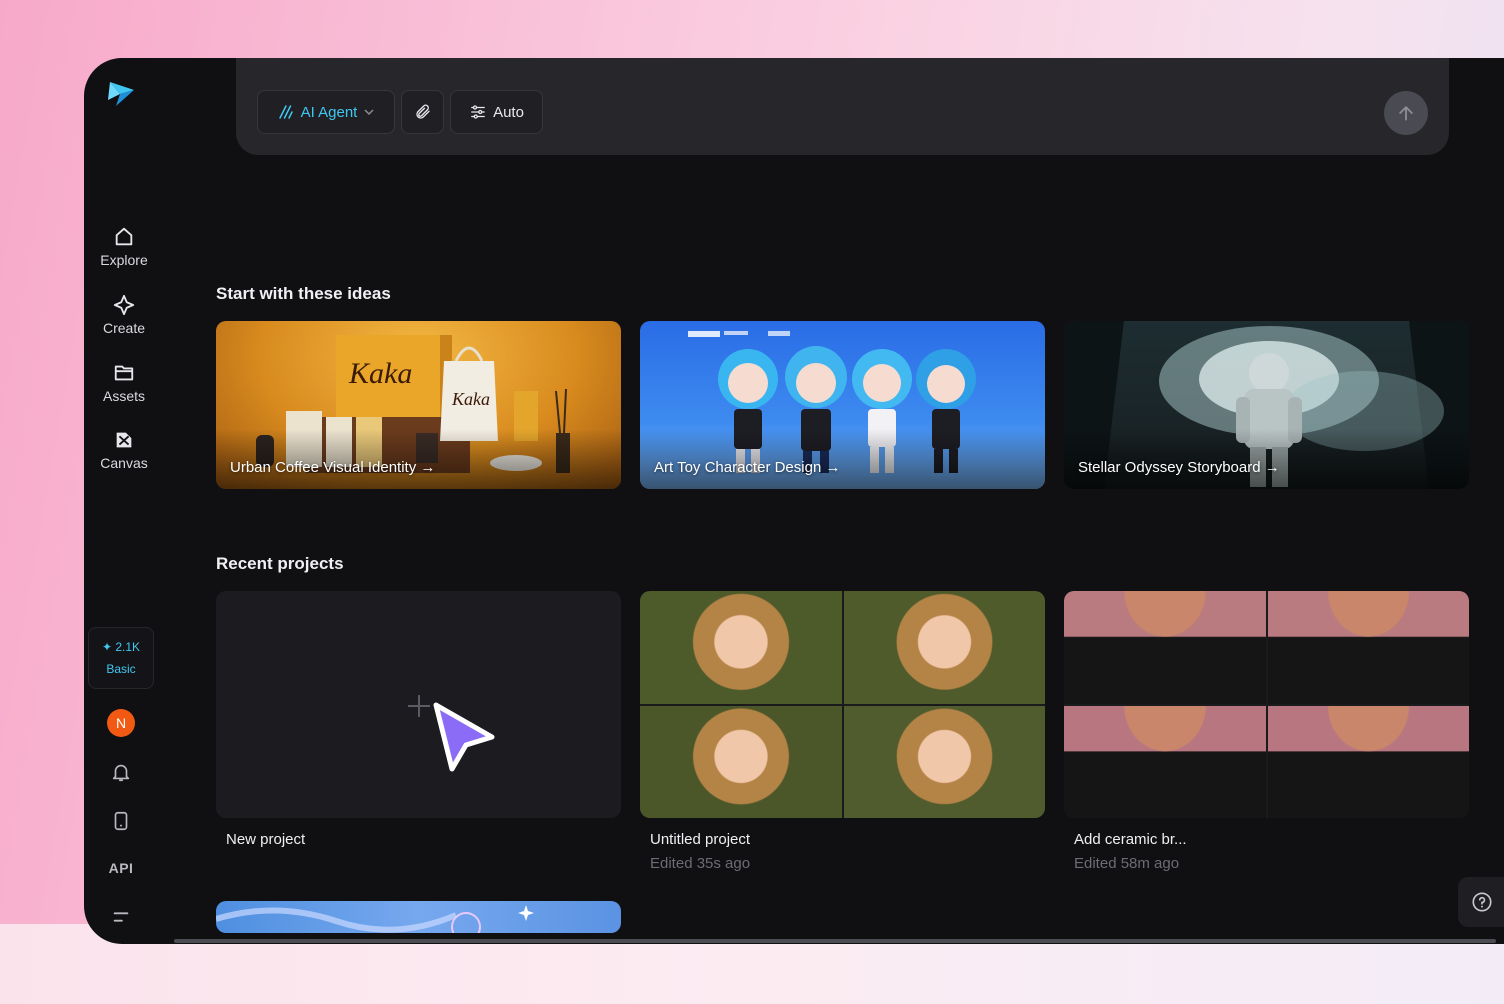 The width and height of the screenshot is (1504, 1004). What do you see at coordinates (124, 440) in the screenshot?
I see `canvas-icon` at bounding box center [124, 440].